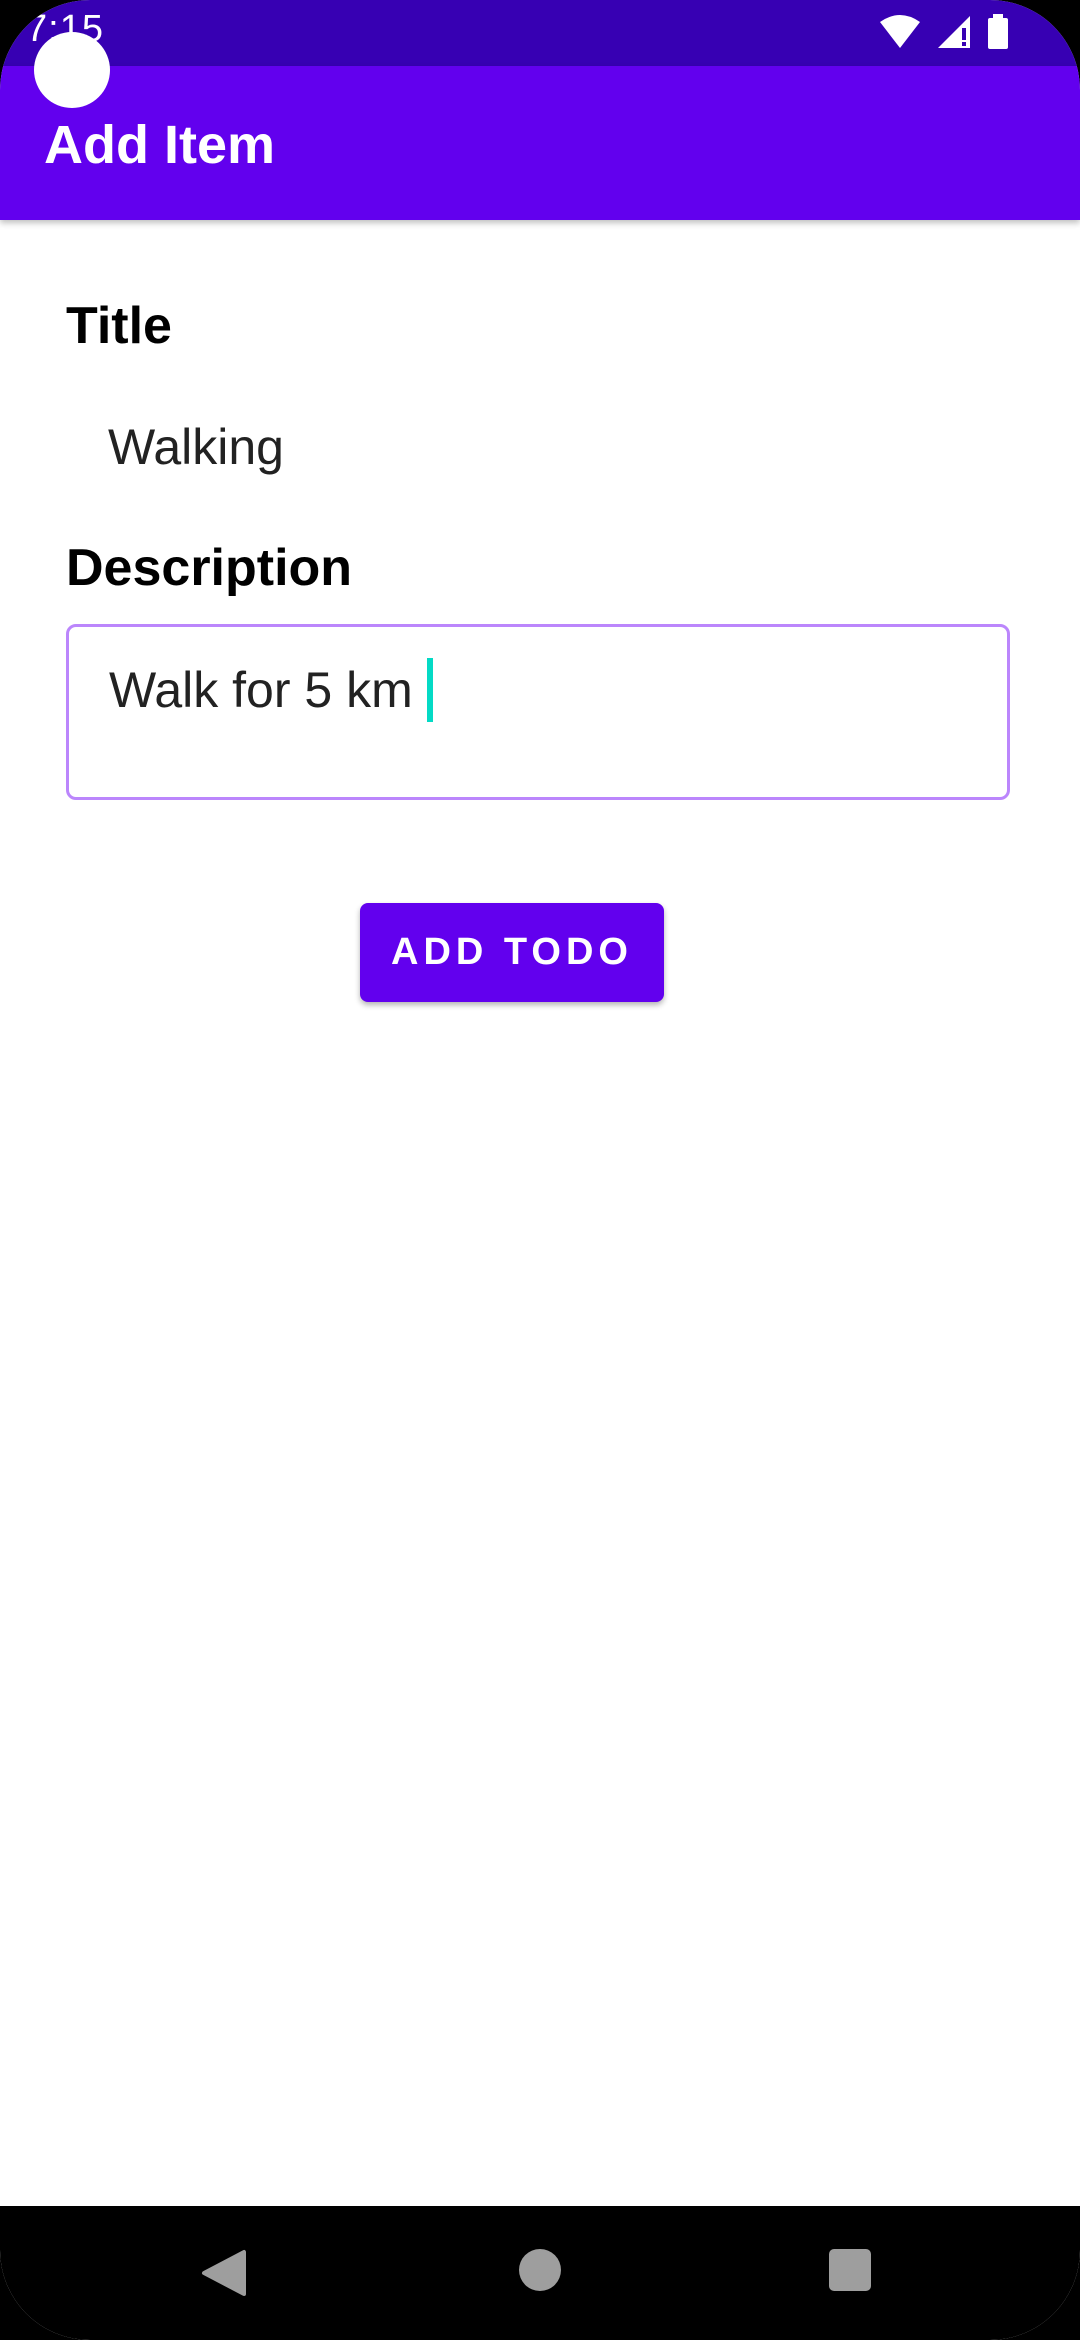 The height and width of the screenshot is (2340, 1080). I want to click on wifi-icon, so click(900, 32).